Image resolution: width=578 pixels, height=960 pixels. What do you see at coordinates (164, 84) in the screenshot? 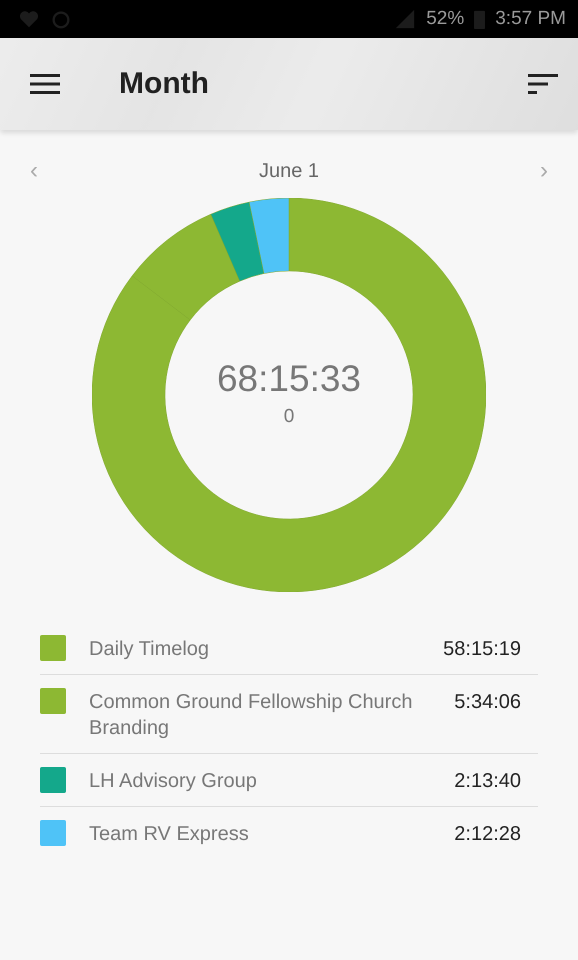
I see `screen-title: Month` at bounding box center [164, 84].